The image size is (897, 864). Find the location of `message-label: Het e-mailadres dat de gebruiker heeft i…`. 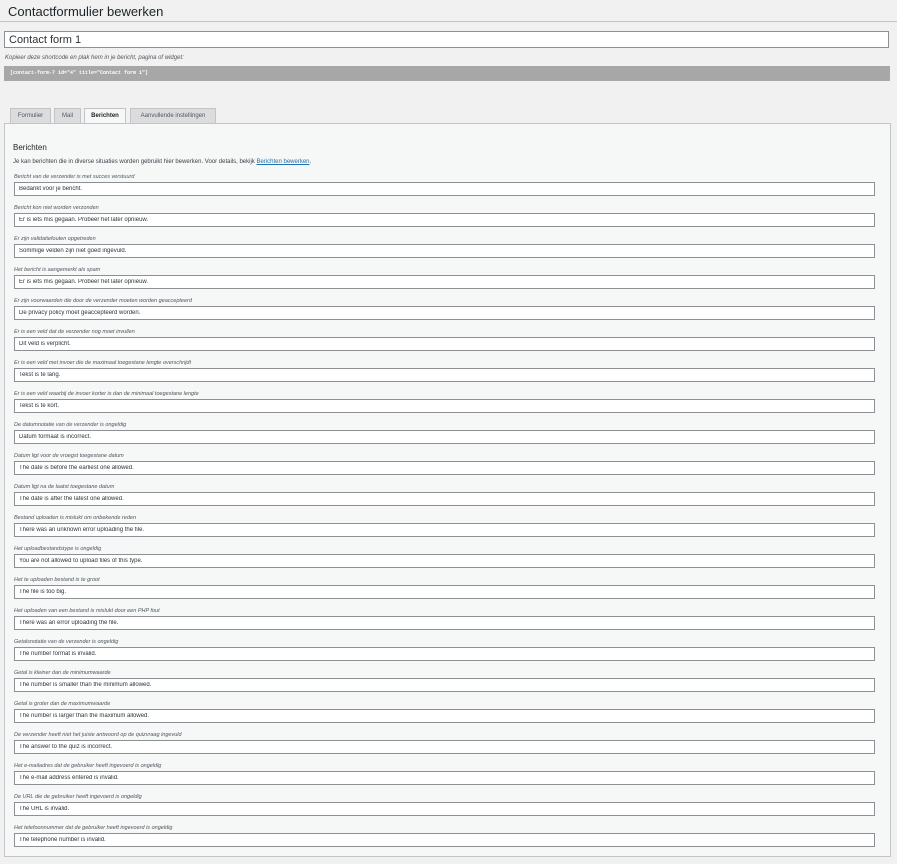

message-label: Het e-mailadres dat de gebruiker heeft i… is located at coordinates (88, 766).